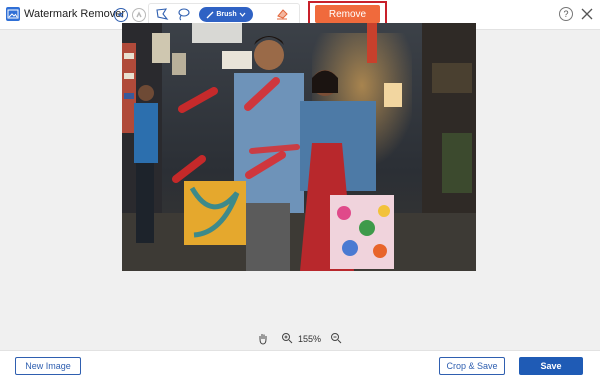  I want to click on redo-icon, so click(139, 15).